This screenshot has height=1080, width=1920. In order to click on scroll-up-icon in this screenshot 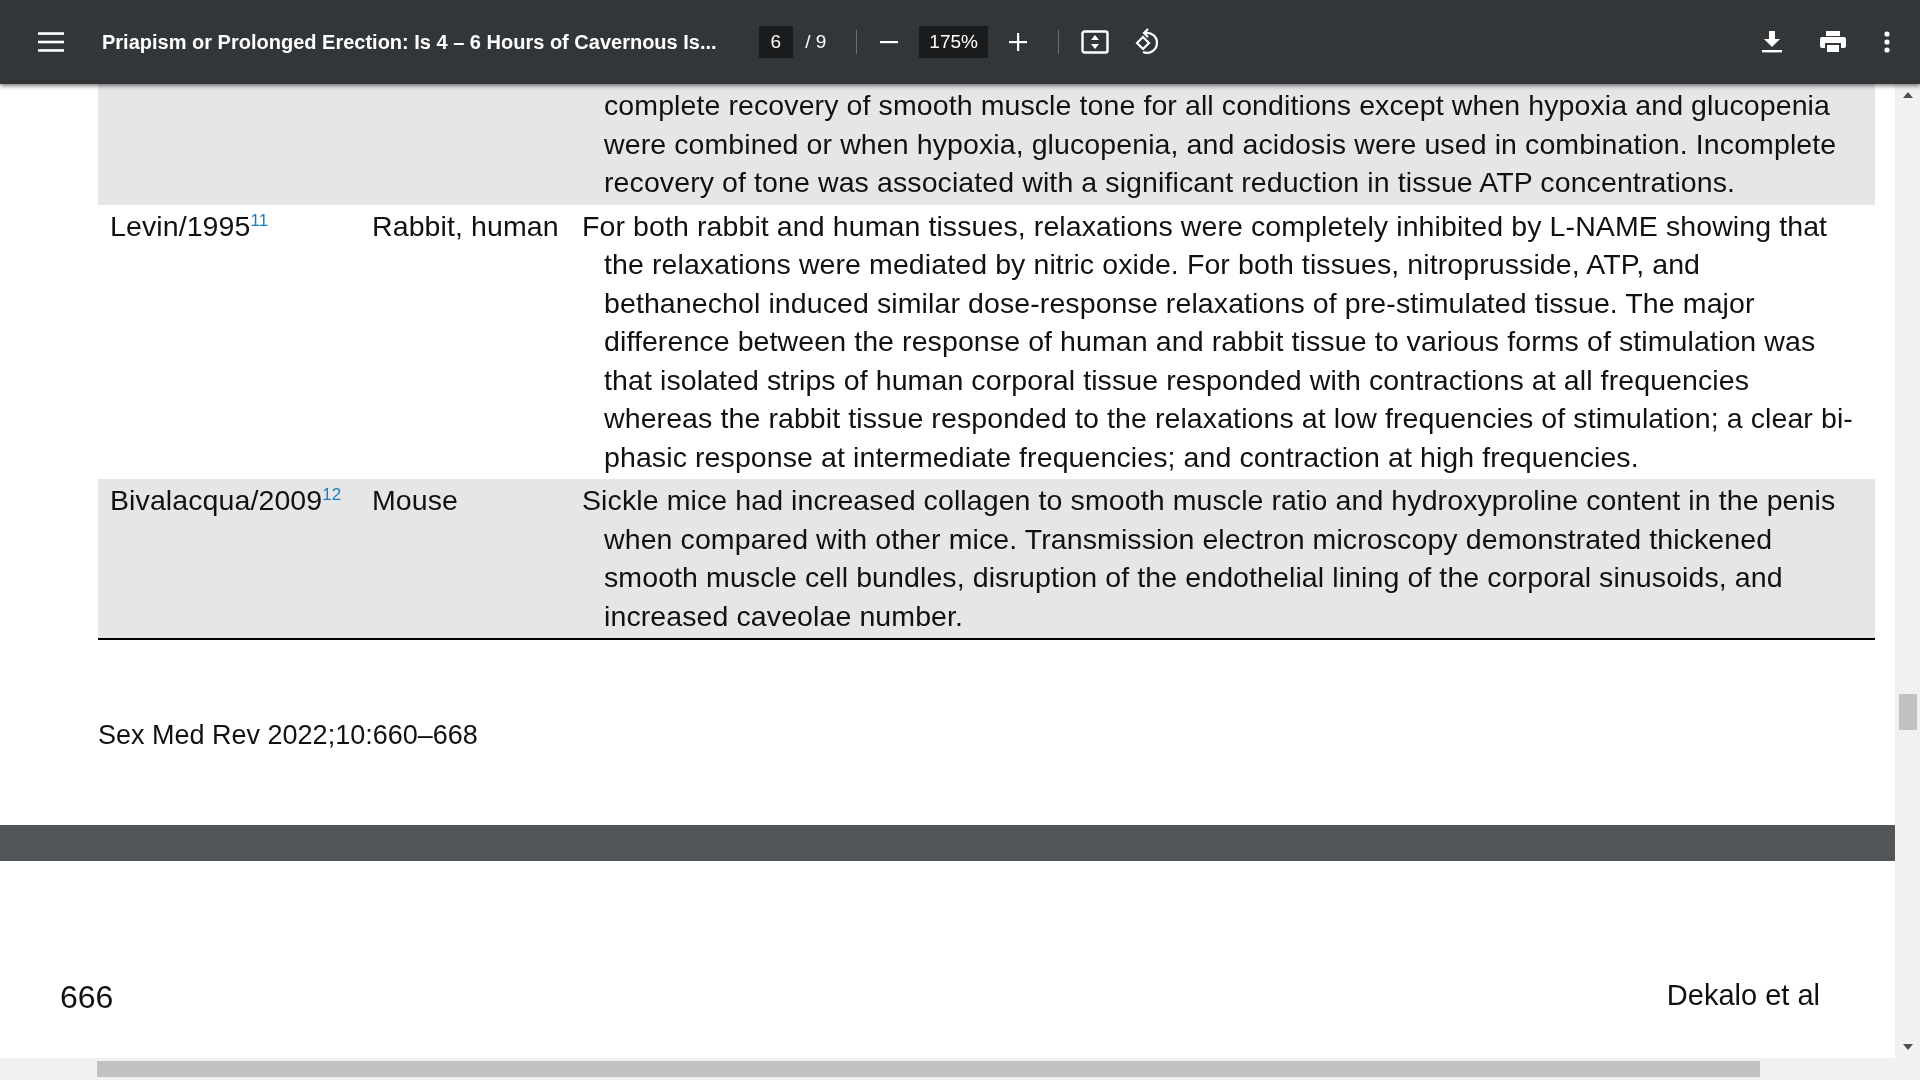, I will do `click(1907, 95)`.